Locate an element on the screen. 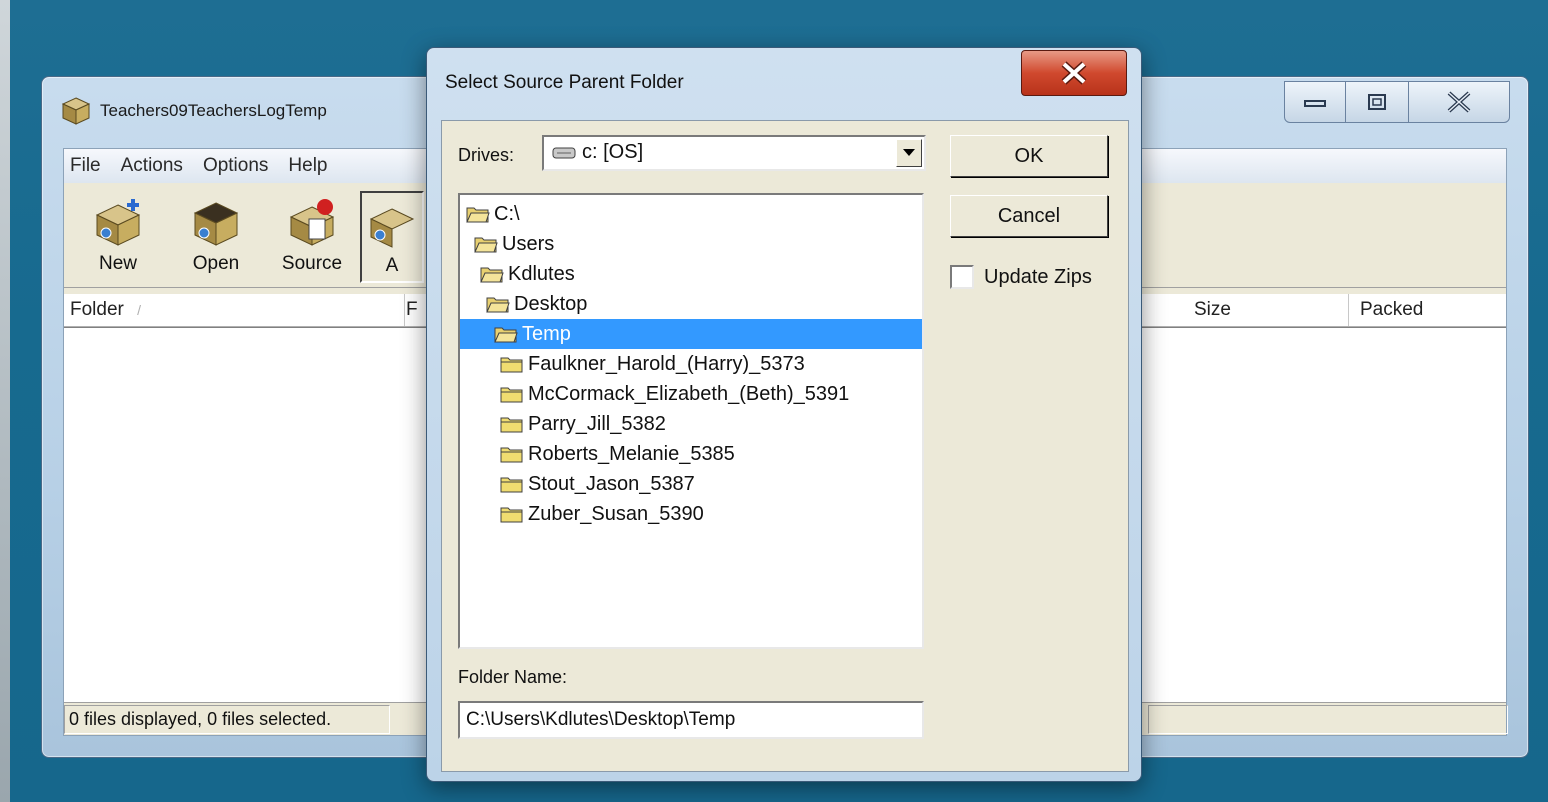 This screenshot has width=1548, height=802. tree-node-parry: Parry_Jill_5382 is located at coordinates (583, 424).